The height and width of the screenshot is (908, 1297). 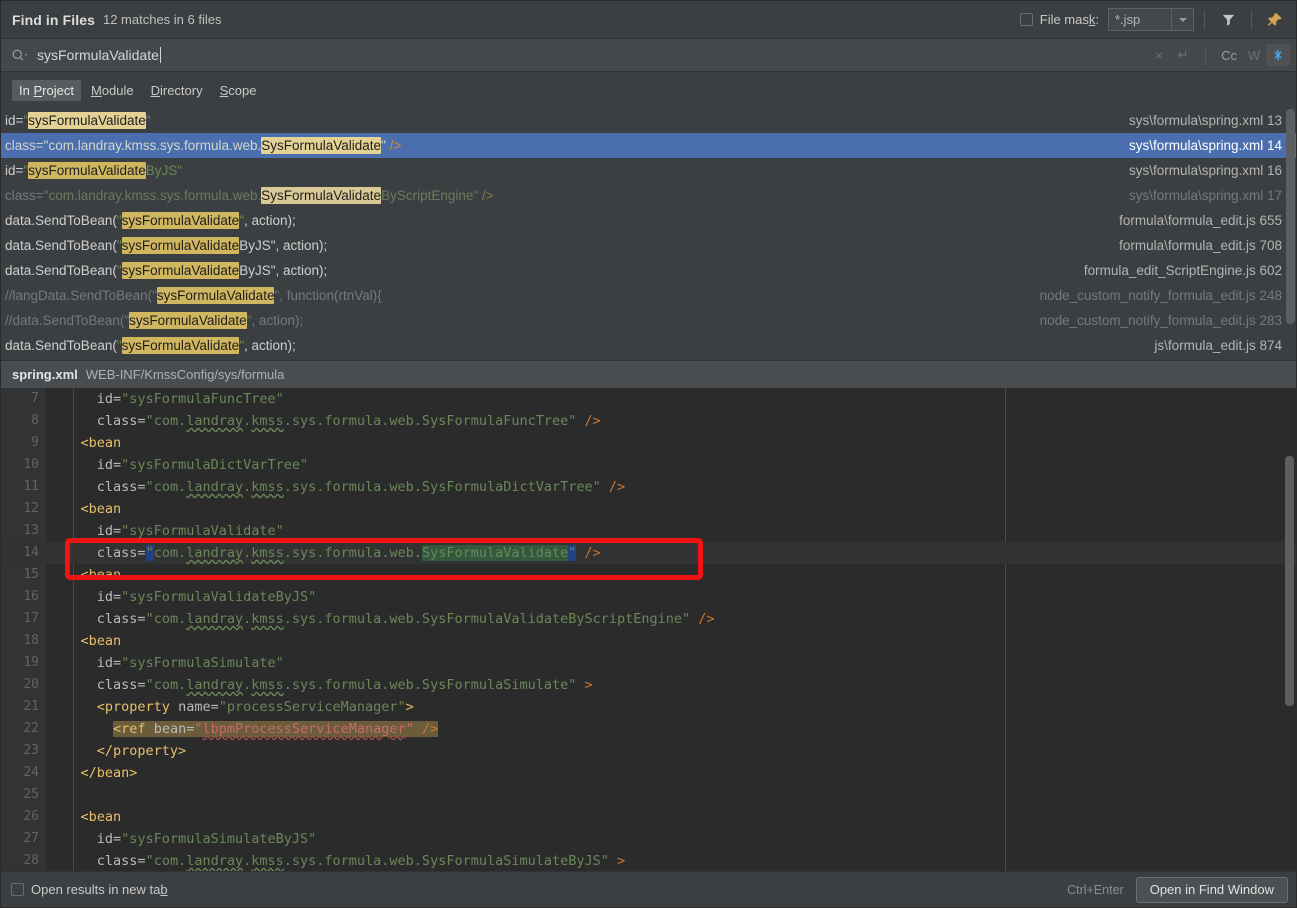 I want to click on code-line: 12 <bean, so click(x=648, y=509).